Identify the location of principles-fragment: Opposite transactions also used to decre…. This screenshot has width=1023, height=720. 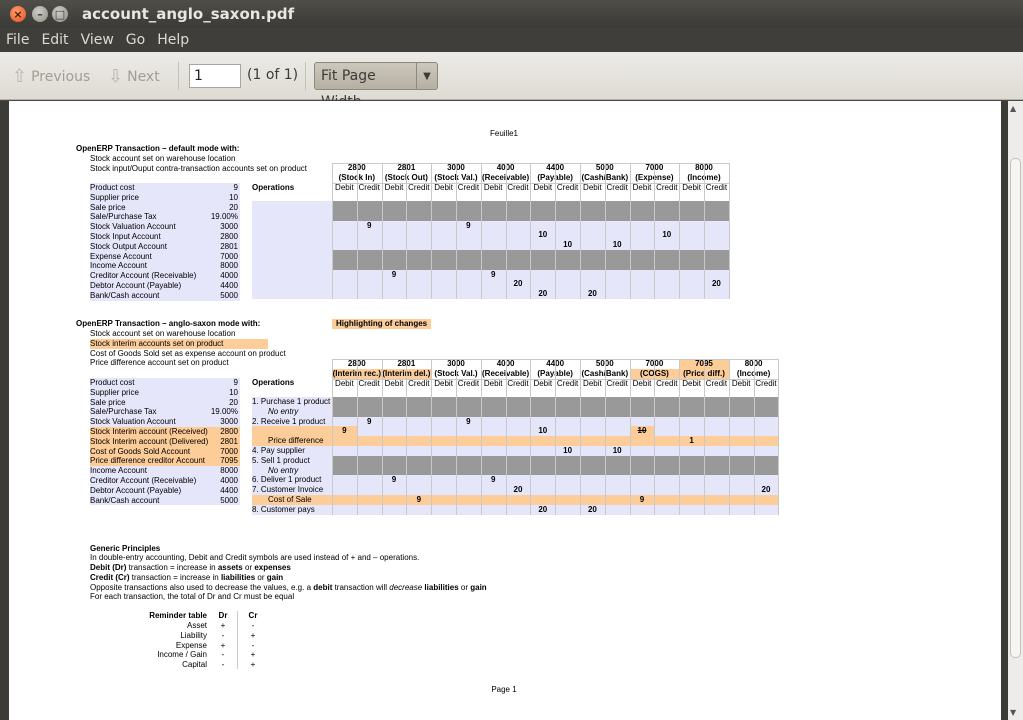
(202, 587).